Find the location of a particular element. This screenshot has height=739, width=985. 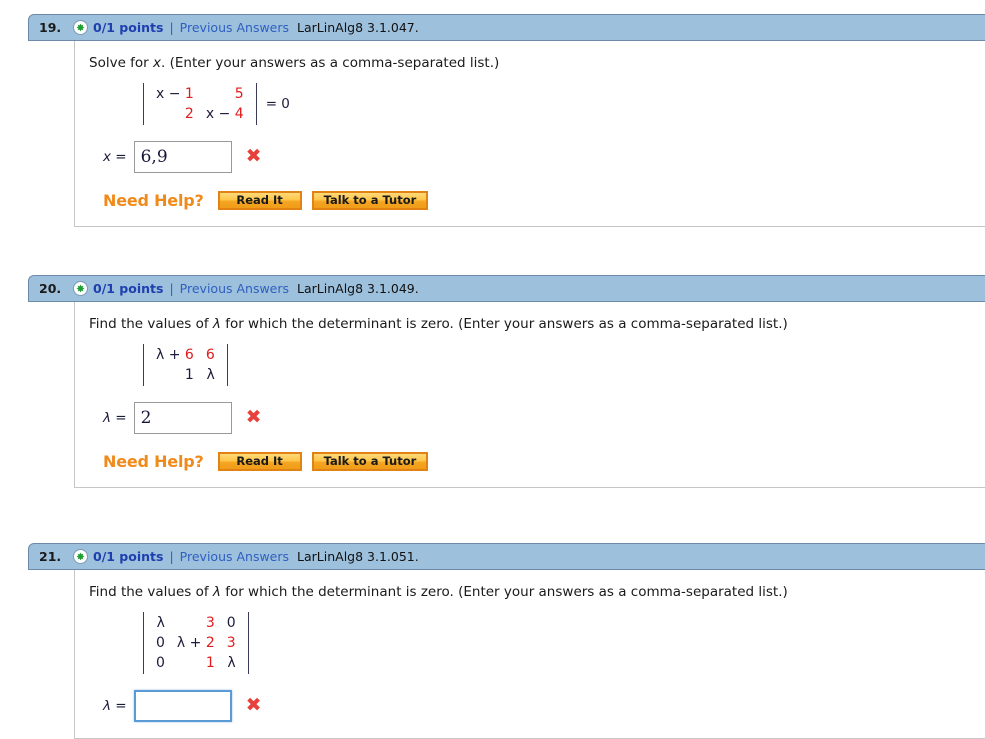

determinant-matrix: x − 1 5 2 x − 4 is located at coordinates (200, 103).